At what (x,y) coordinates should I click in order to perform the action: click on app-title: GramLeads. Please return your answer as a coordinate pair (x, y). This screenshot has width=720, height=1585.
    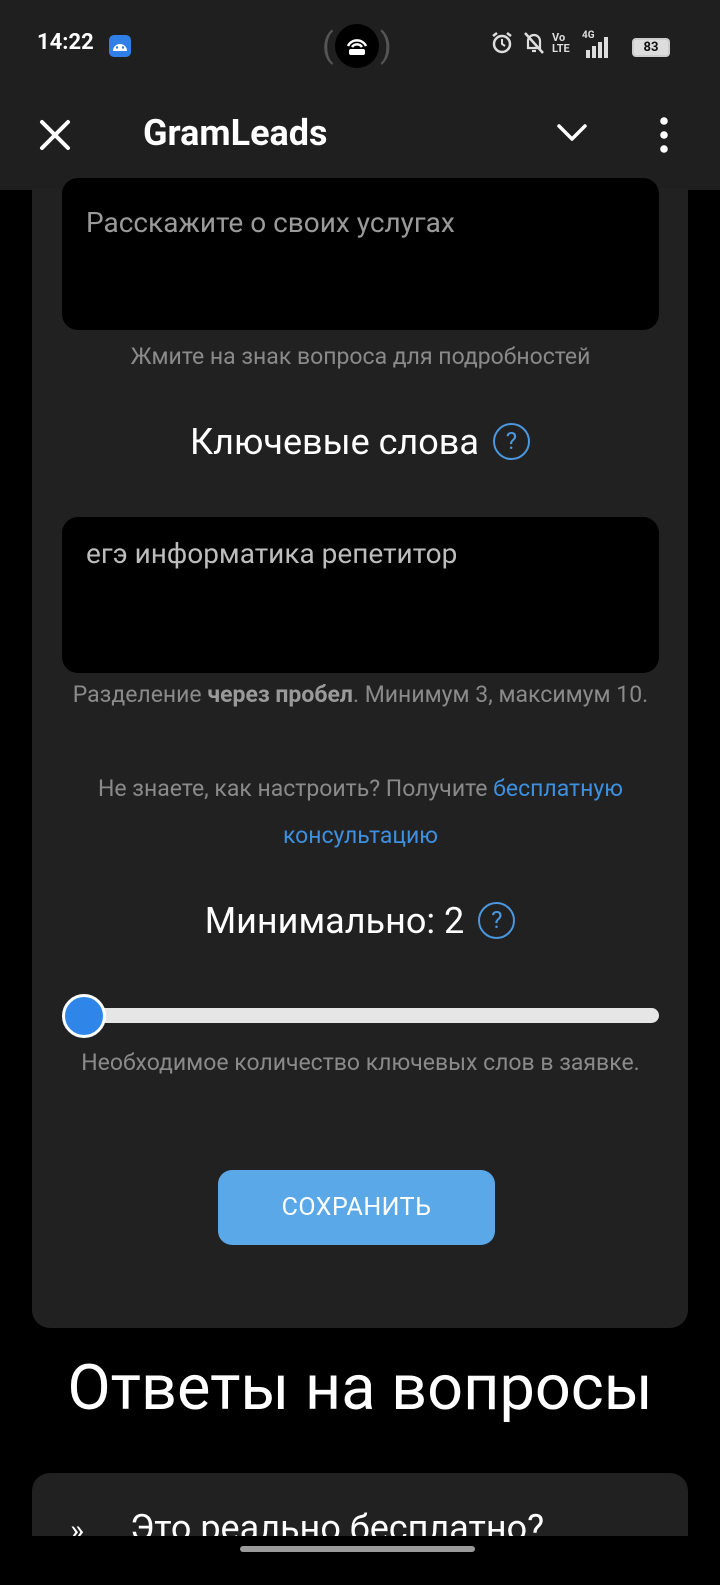
    Looking at the image, I should click on (235, 133).